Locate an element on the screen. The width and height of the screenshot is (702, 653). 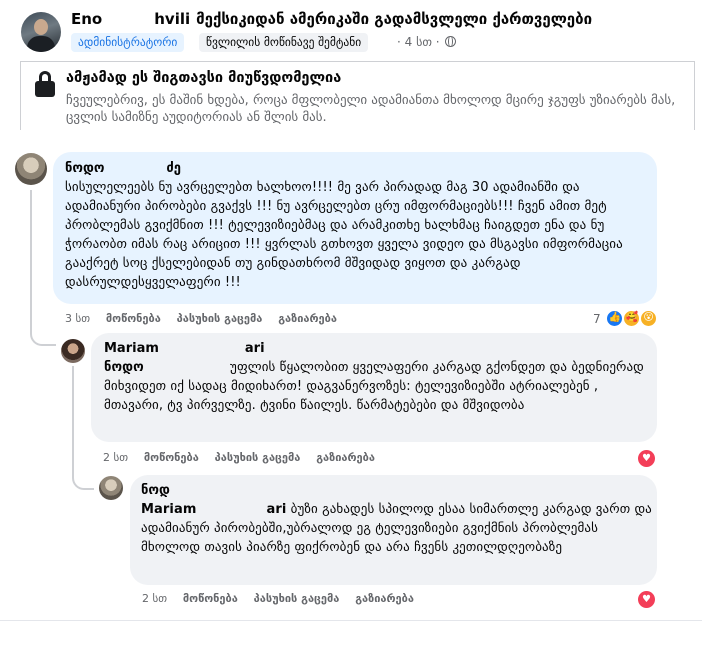
author-avatar is located at coordinates (41, 32).